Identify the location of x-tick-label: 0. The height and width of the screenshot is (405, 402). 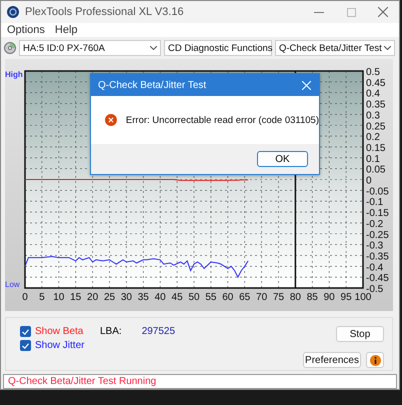
(25, 297).